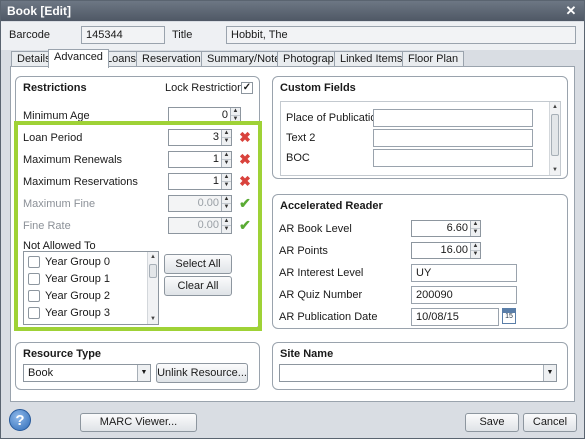 The width and height of the screenshot is (585, 439). I want to click on barcode-label: Barcode, so click(29, 35).